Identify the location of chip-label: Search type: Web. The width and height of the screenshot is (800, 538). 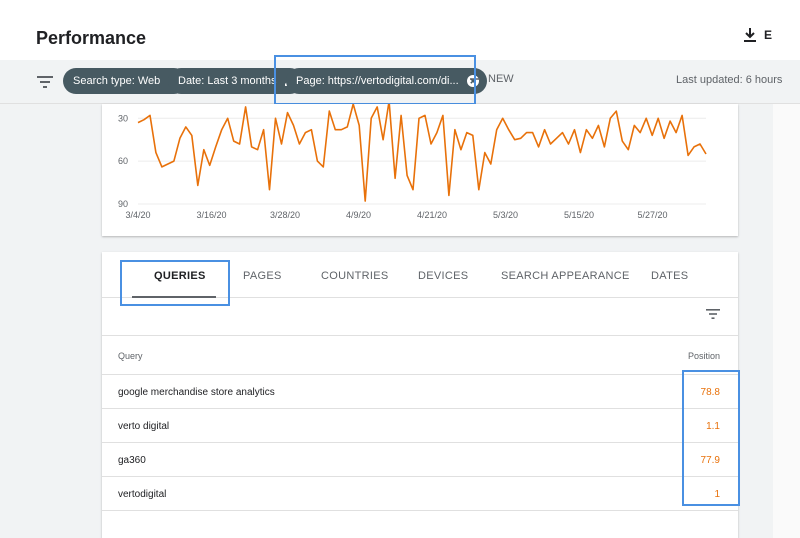
(117, 81).